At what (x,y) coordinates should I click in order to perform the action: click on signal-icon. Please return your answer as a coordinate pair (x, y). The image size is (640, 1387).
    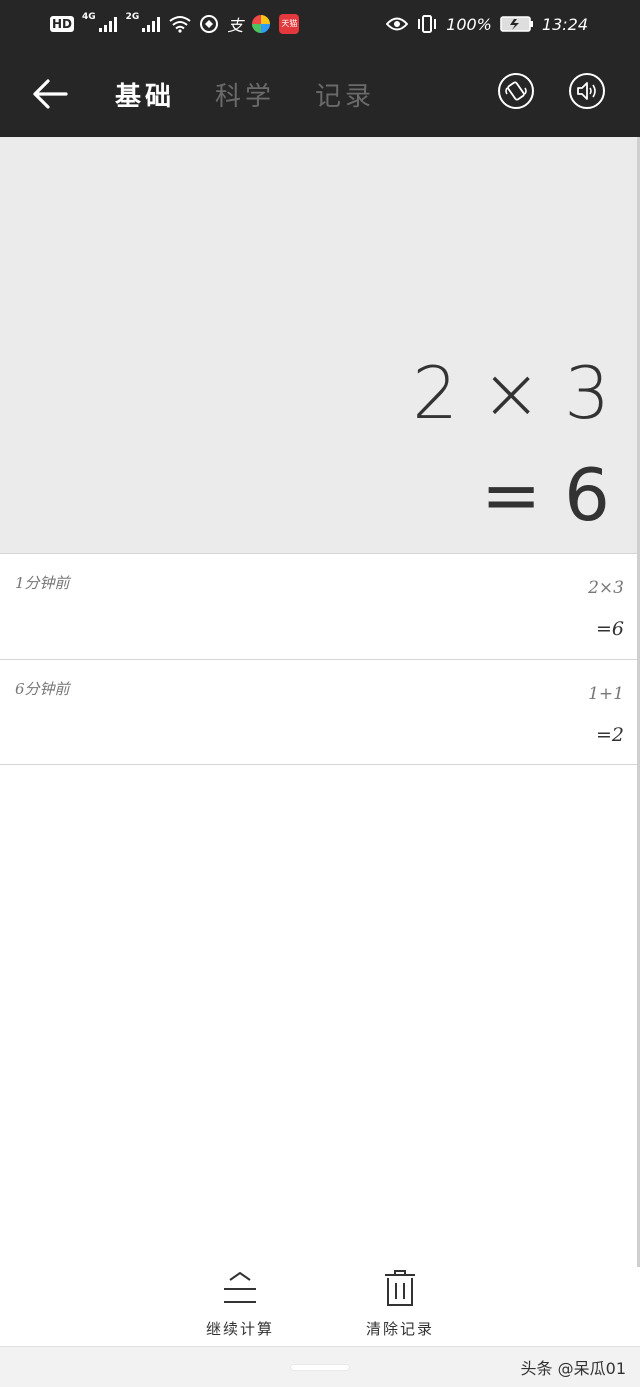
    Looking at the image, I should click on (108, 24).